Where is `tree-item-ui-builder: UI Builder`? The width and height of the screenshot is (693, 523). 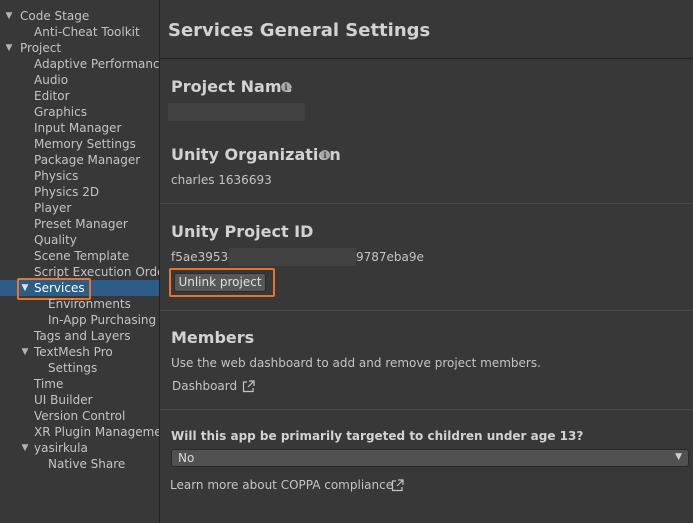 tree-item-ui-builder: UI Builder is located at coordinates (79, 400).